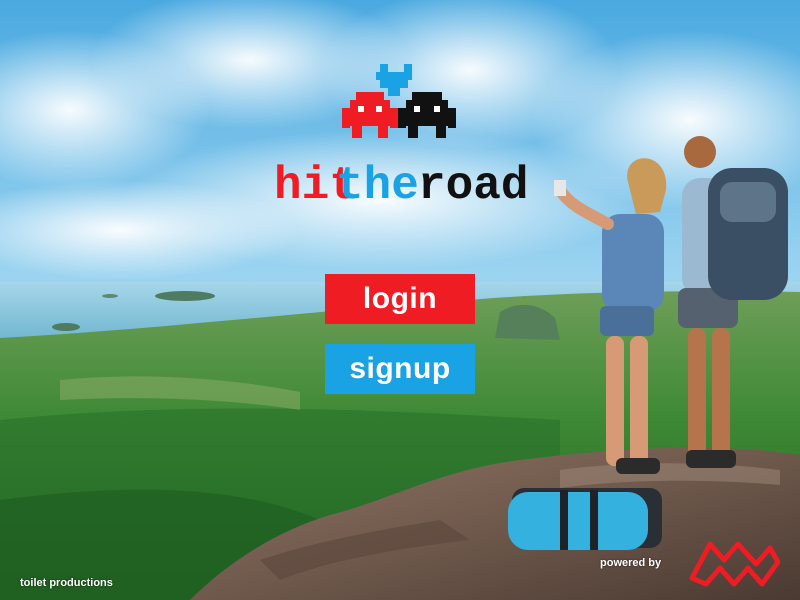  Describe the element at coordinates (370, 115) in the screenshot. I see `red-space-invader-icon` at that location.